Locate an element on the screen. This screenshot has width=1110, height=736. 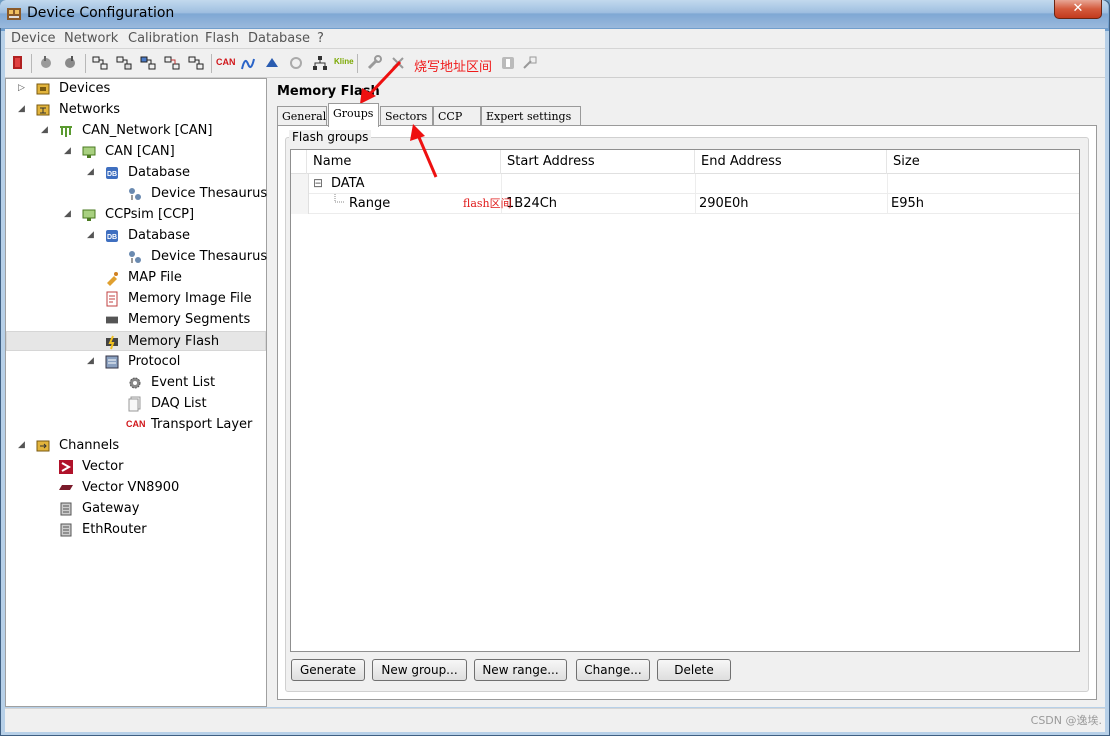
tree-item-ccpsim: ◢ CCPsim [CCP] is located at coordinates (136, 215).